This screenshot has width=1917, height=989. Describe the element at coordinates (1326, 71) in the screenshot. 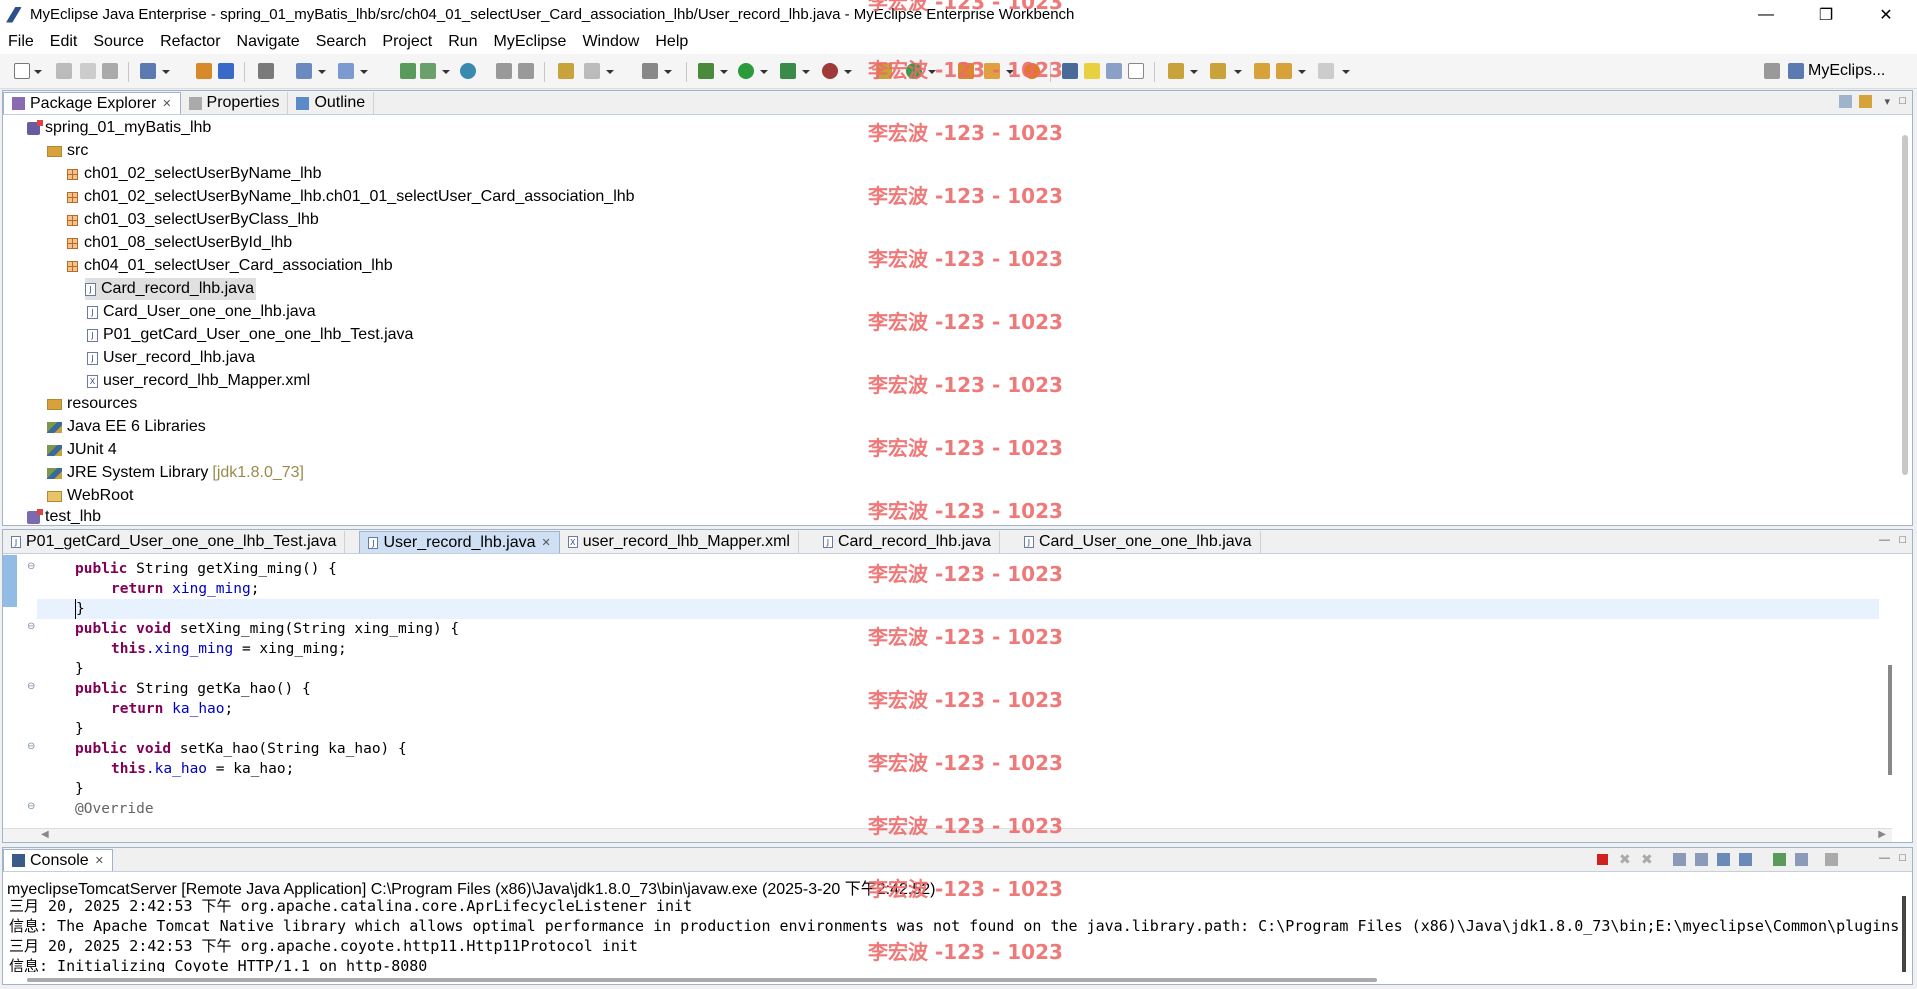

I see `forward-icon` at that location.